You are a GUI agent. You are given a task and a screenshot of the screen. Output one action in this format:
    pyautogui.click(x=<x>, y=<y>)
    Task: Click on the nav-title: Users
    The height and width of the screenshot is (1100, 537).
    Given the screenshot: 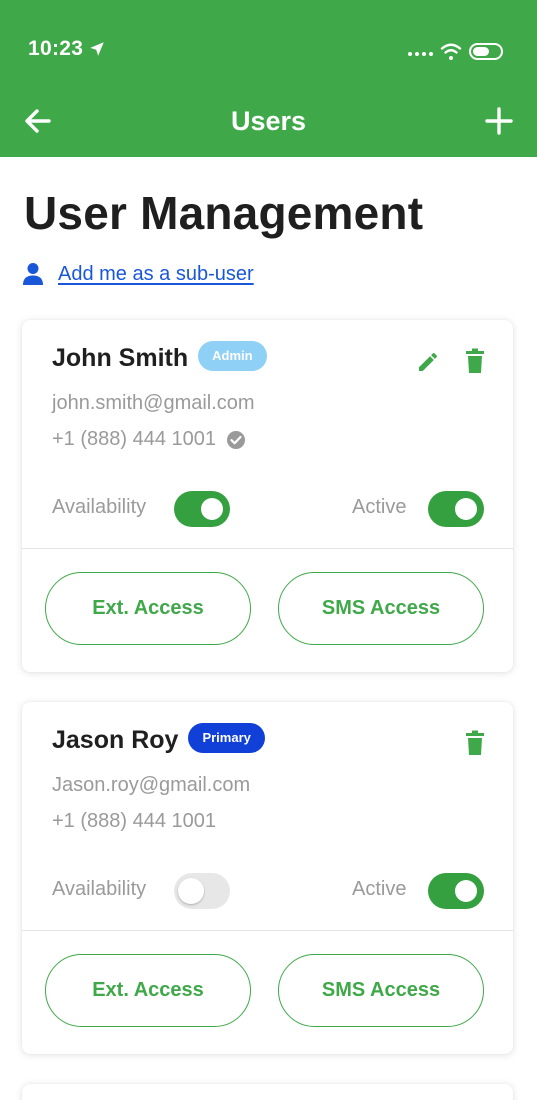 What is the action you would take?
    pyautogui.click(x=268, y=121)
    